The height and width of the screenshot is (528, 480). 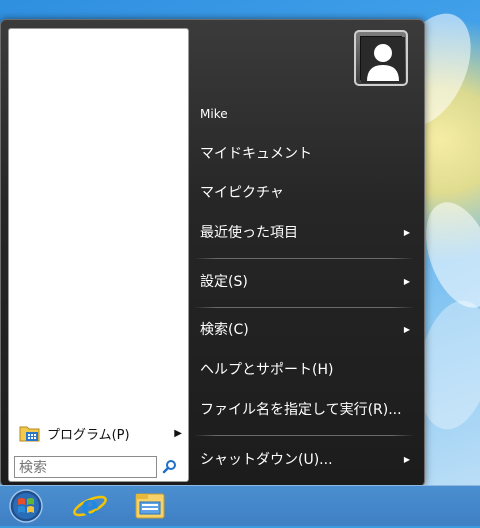 What do you see at coordinates (305, 329) in the screenshot?
I see `menu-item-search: 検索(C) ▶` at bounding box center [305, 329].